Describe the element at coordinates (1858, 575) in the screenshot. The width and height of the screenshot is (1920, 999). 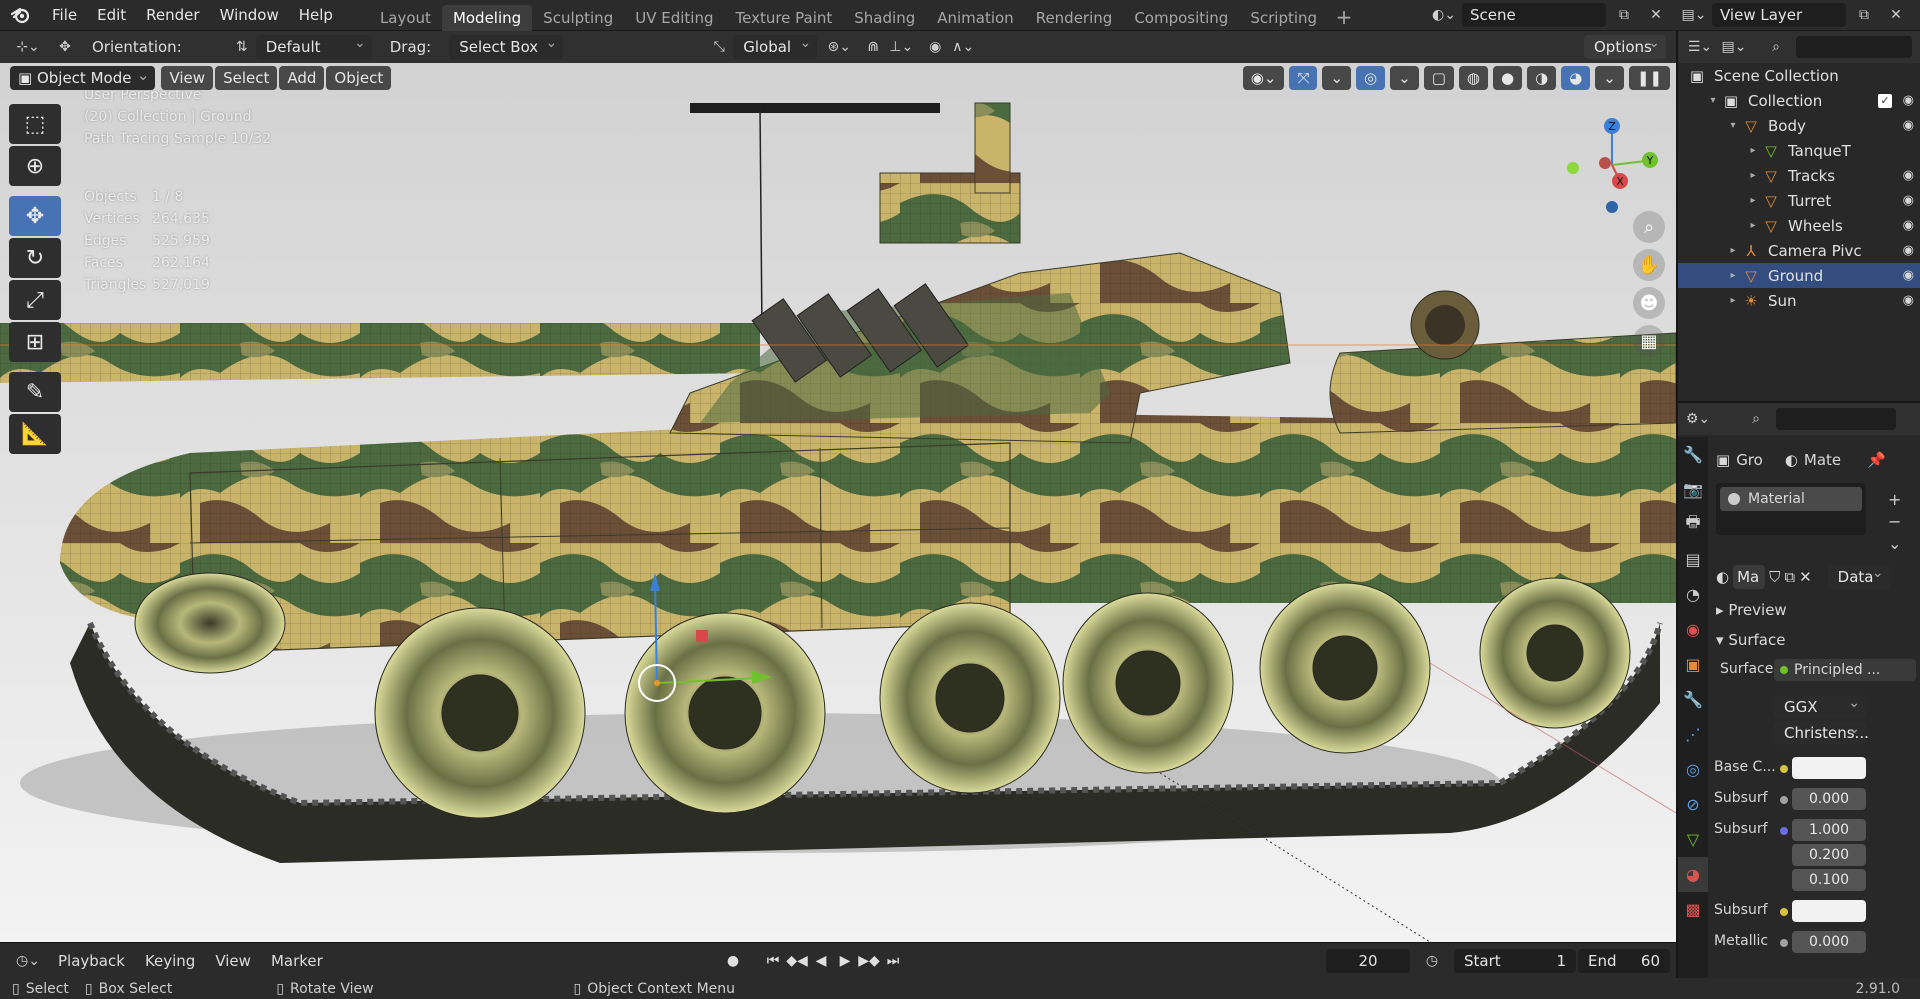
I see `link-mode-dropdown: Data` at that location.